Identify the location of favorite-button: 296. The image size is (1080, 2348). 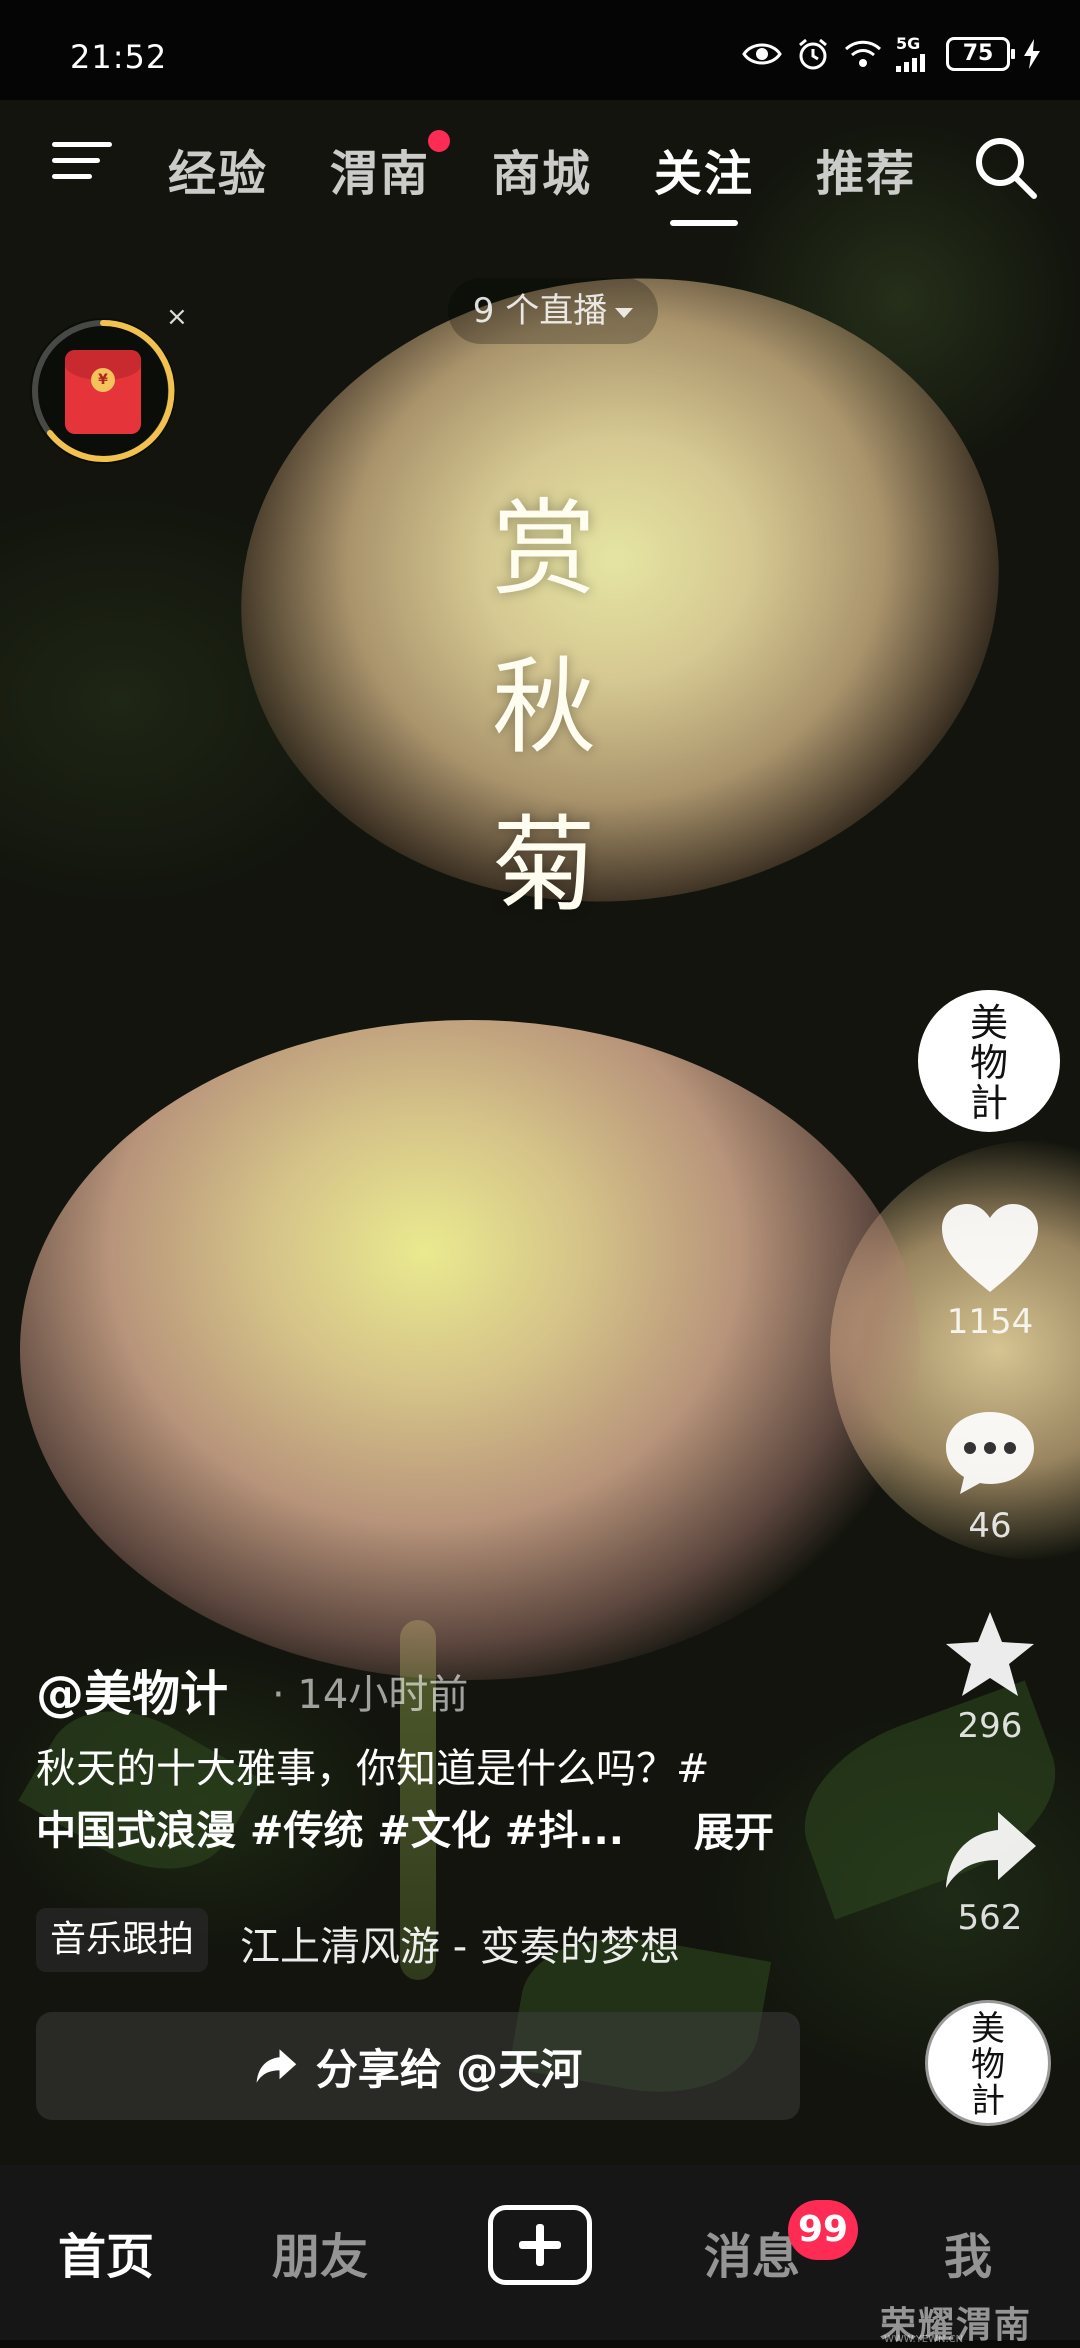
(990, 1677).